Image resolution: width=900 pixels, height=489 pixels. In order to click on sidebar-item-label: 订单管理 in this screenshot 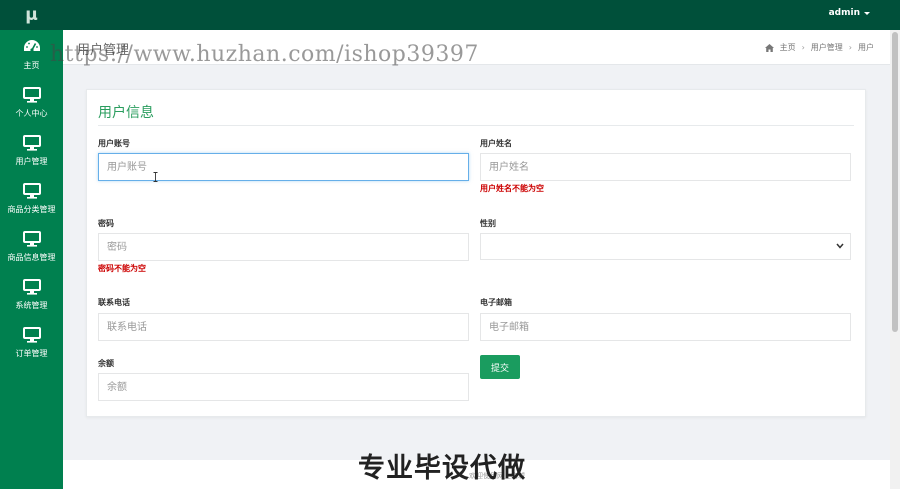, I will do `click(31, 353)`.